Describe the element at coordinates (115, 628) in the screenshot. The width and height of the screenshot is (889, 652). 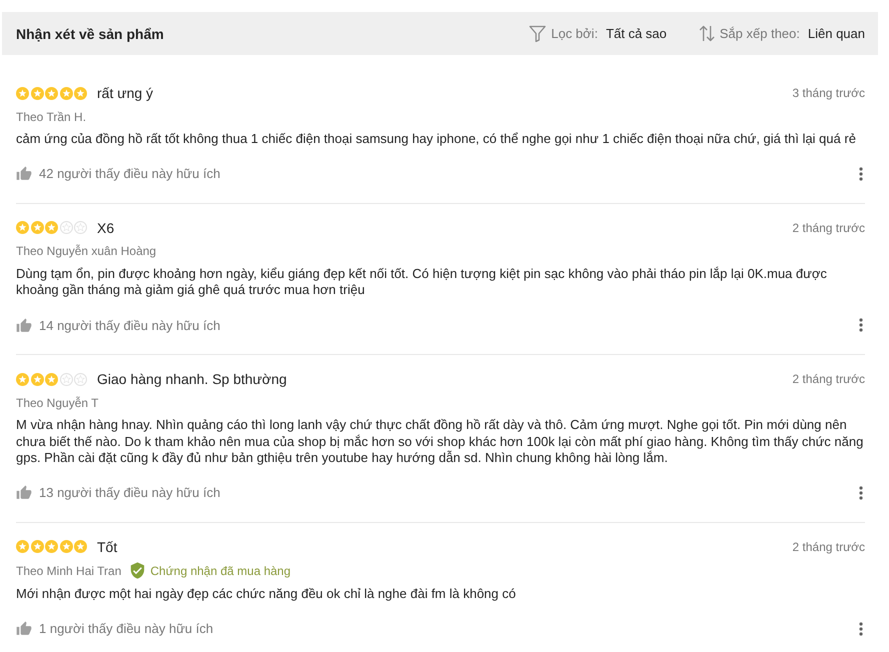
I see `helpful-button: 1 người thấy điều này hữu ích` at that location.